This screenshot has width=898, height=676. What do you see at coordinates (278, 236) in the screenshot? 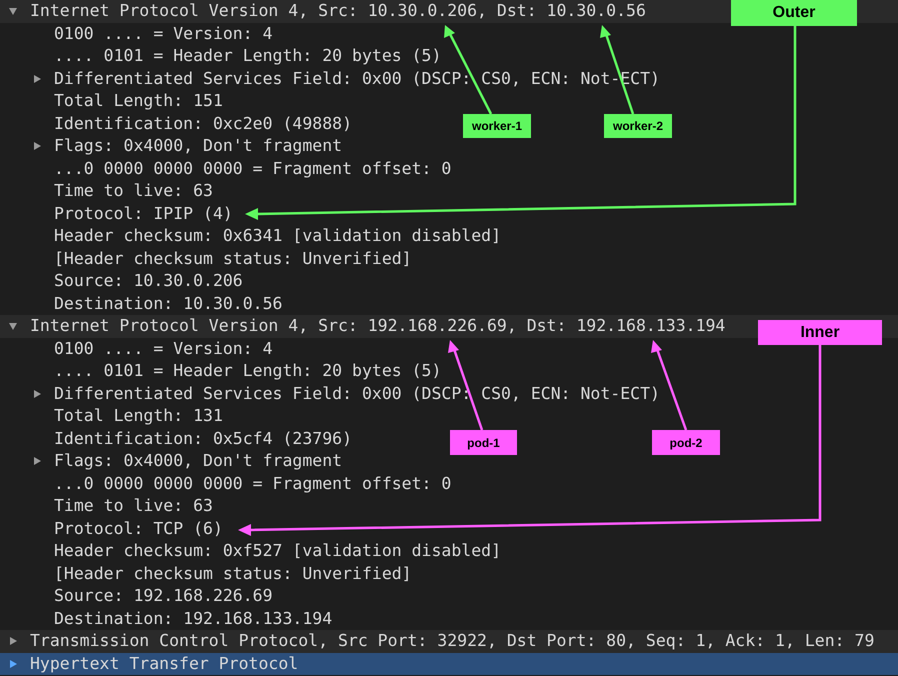
I see `tree-item-text: Header checksum: 0x6341 [validation disabled]` at bounding box center [278, 236].